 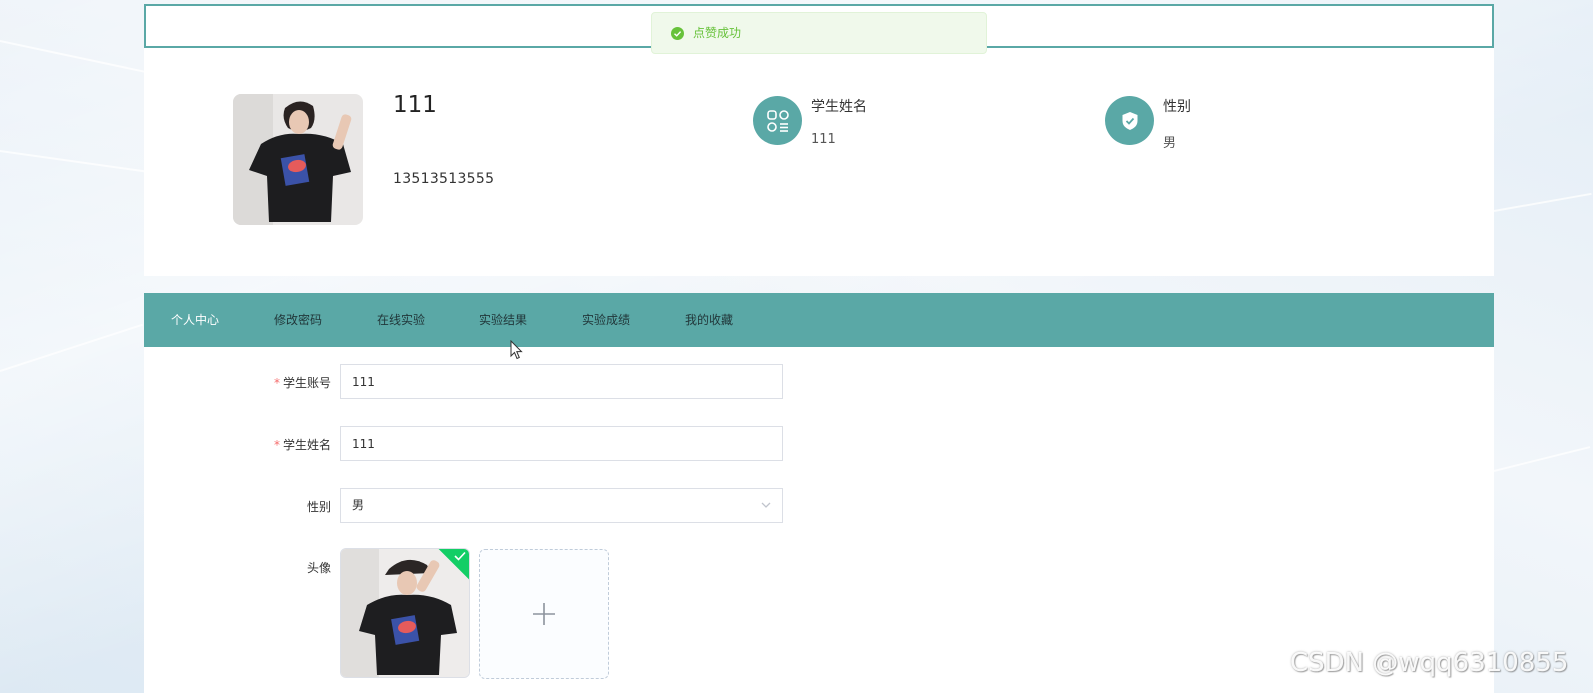 What do you see at coordinates (503, 320) in the screenshot?
I see `tab-experiment-results: 实验结果` at bounding box center [503, 320].